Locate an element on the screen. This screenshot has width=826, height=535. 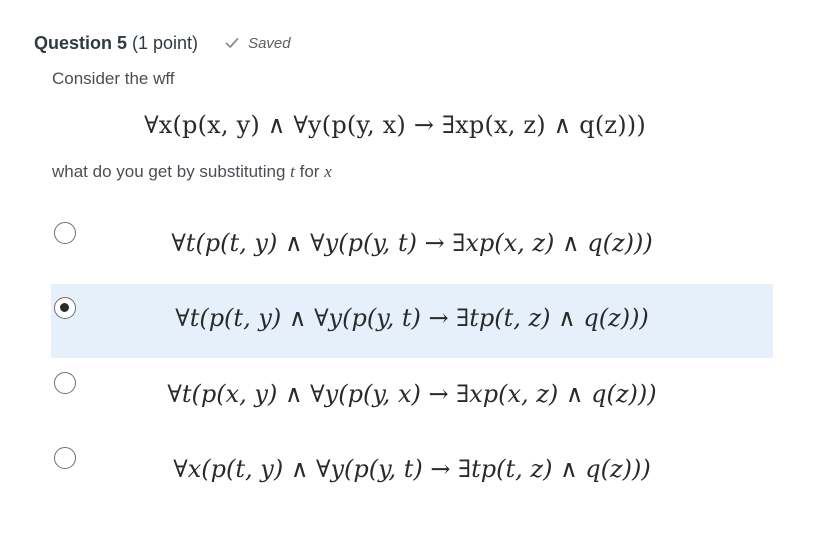
substitution-question: what do you get by substituting t for x is located at coordinates (192, 172).